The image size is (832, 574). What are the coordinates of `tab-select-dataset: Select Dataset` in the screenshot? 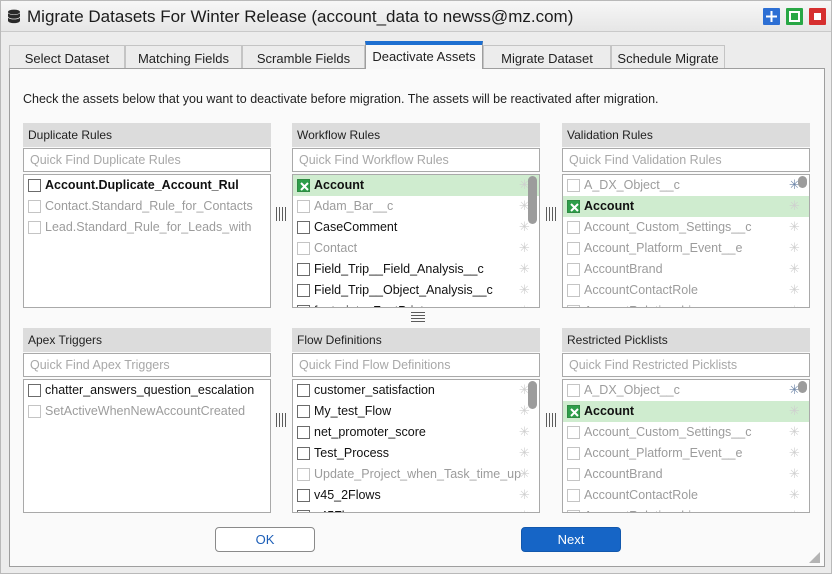 It's located at (67, 57).